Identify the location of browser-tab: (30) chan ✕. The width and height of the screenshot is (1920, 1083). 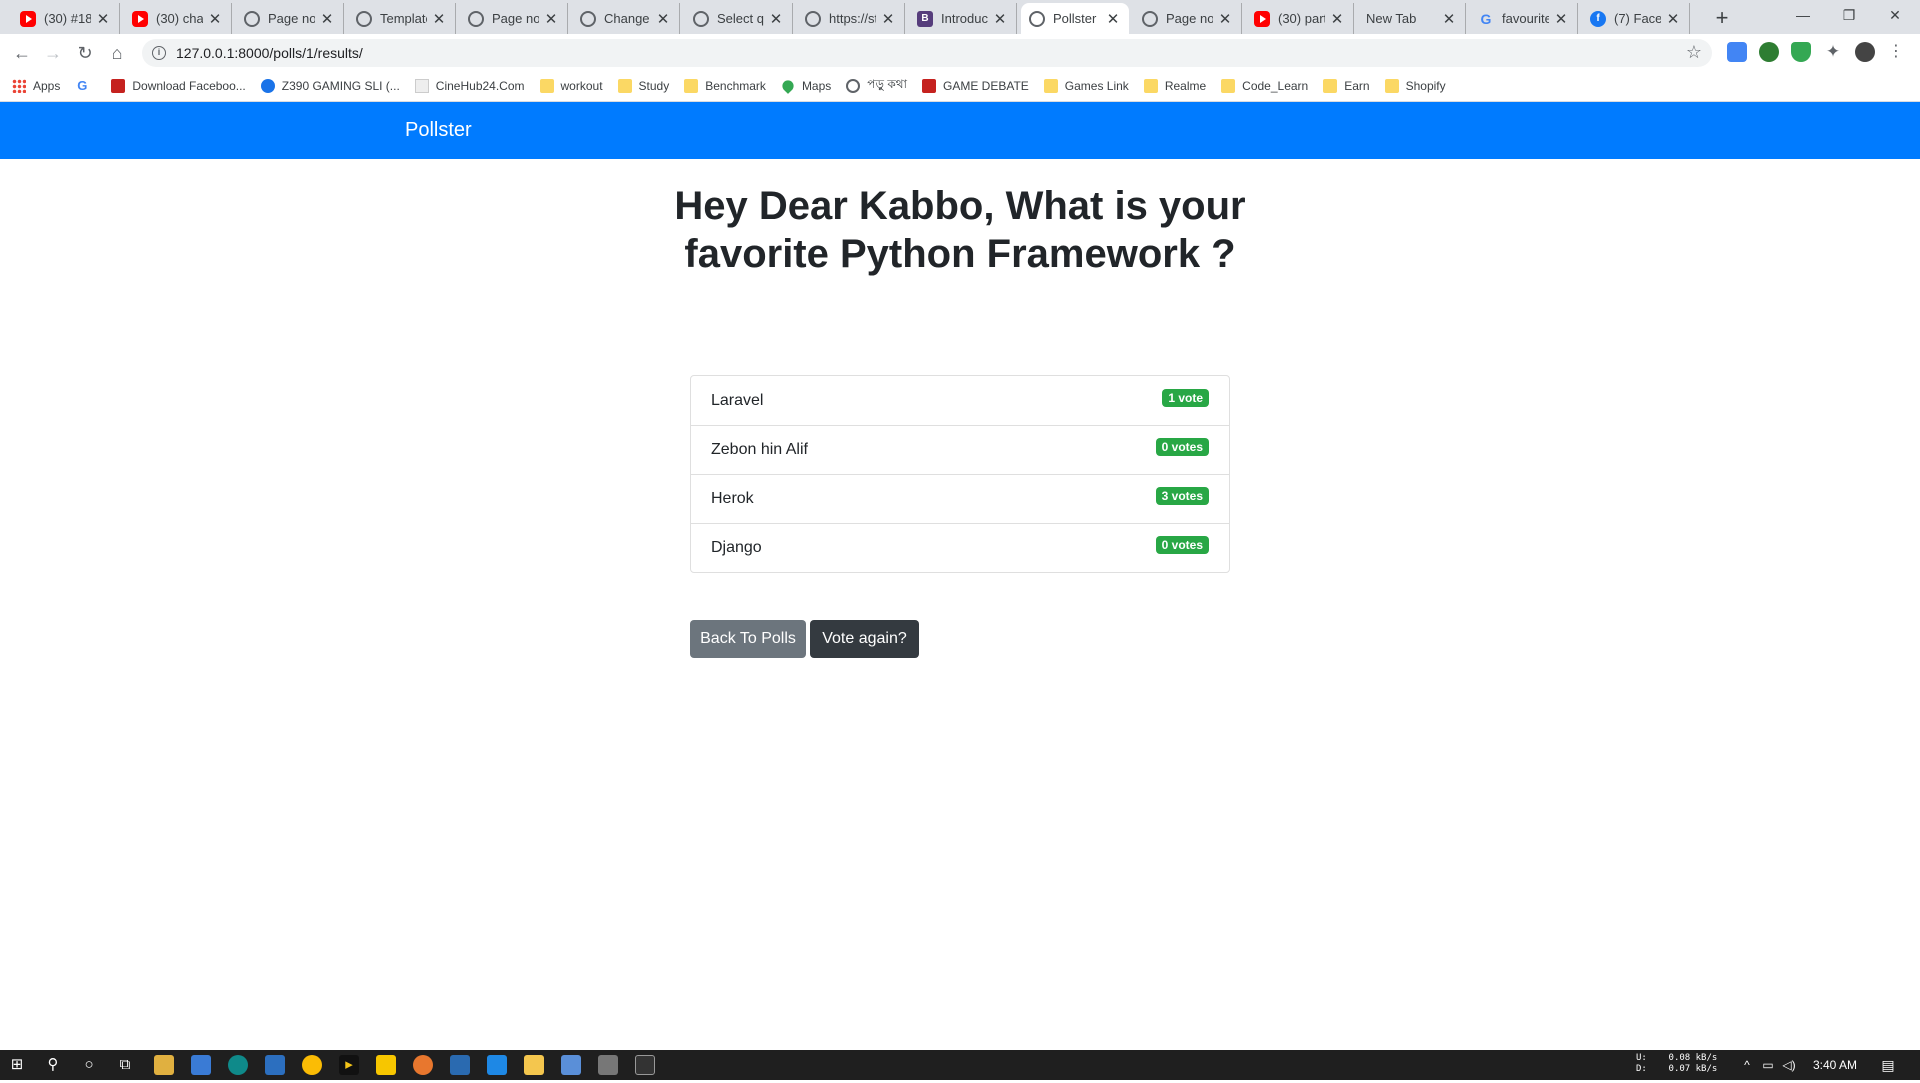
(178, 18).